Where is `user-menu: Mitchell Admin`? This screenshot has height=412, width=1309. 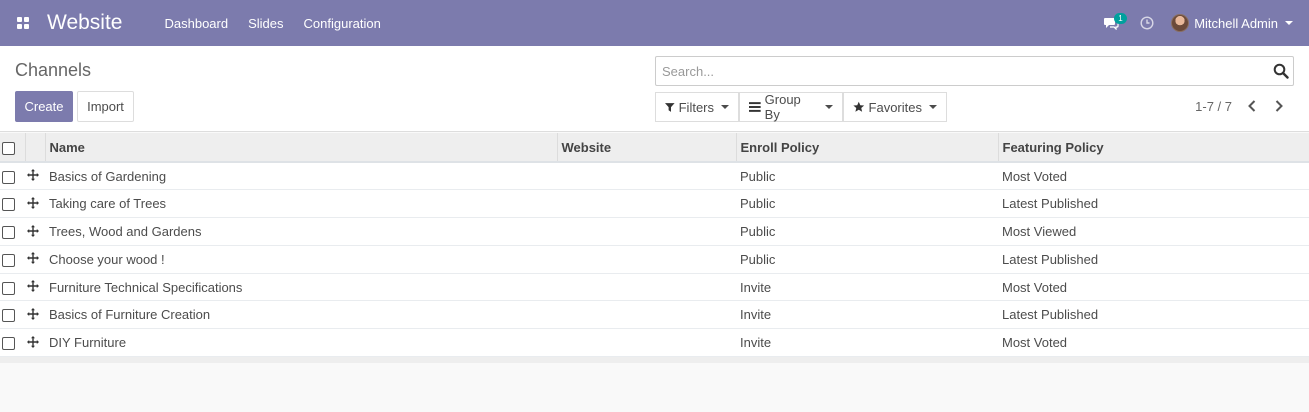 user-menu: Mitchell Admin is located at coordinates (1232, 23).